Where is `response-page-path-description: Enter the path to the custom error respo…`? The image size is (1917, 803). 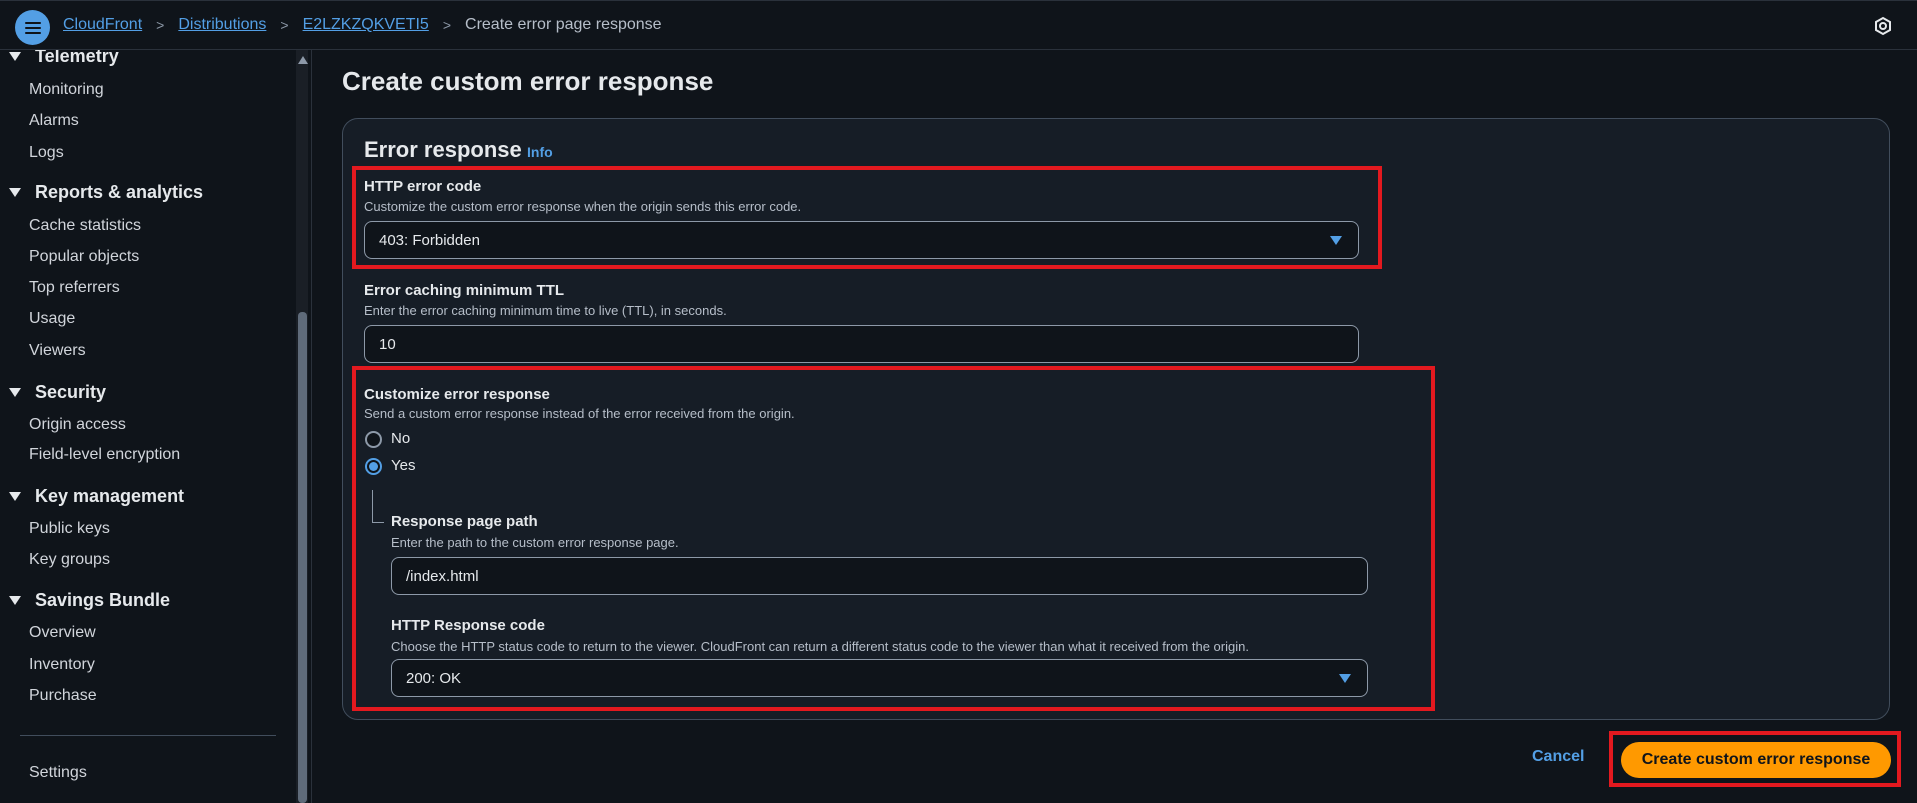
response-page-path-description: Enter the path to the custom error respo… is located at coordinates (535, 542).